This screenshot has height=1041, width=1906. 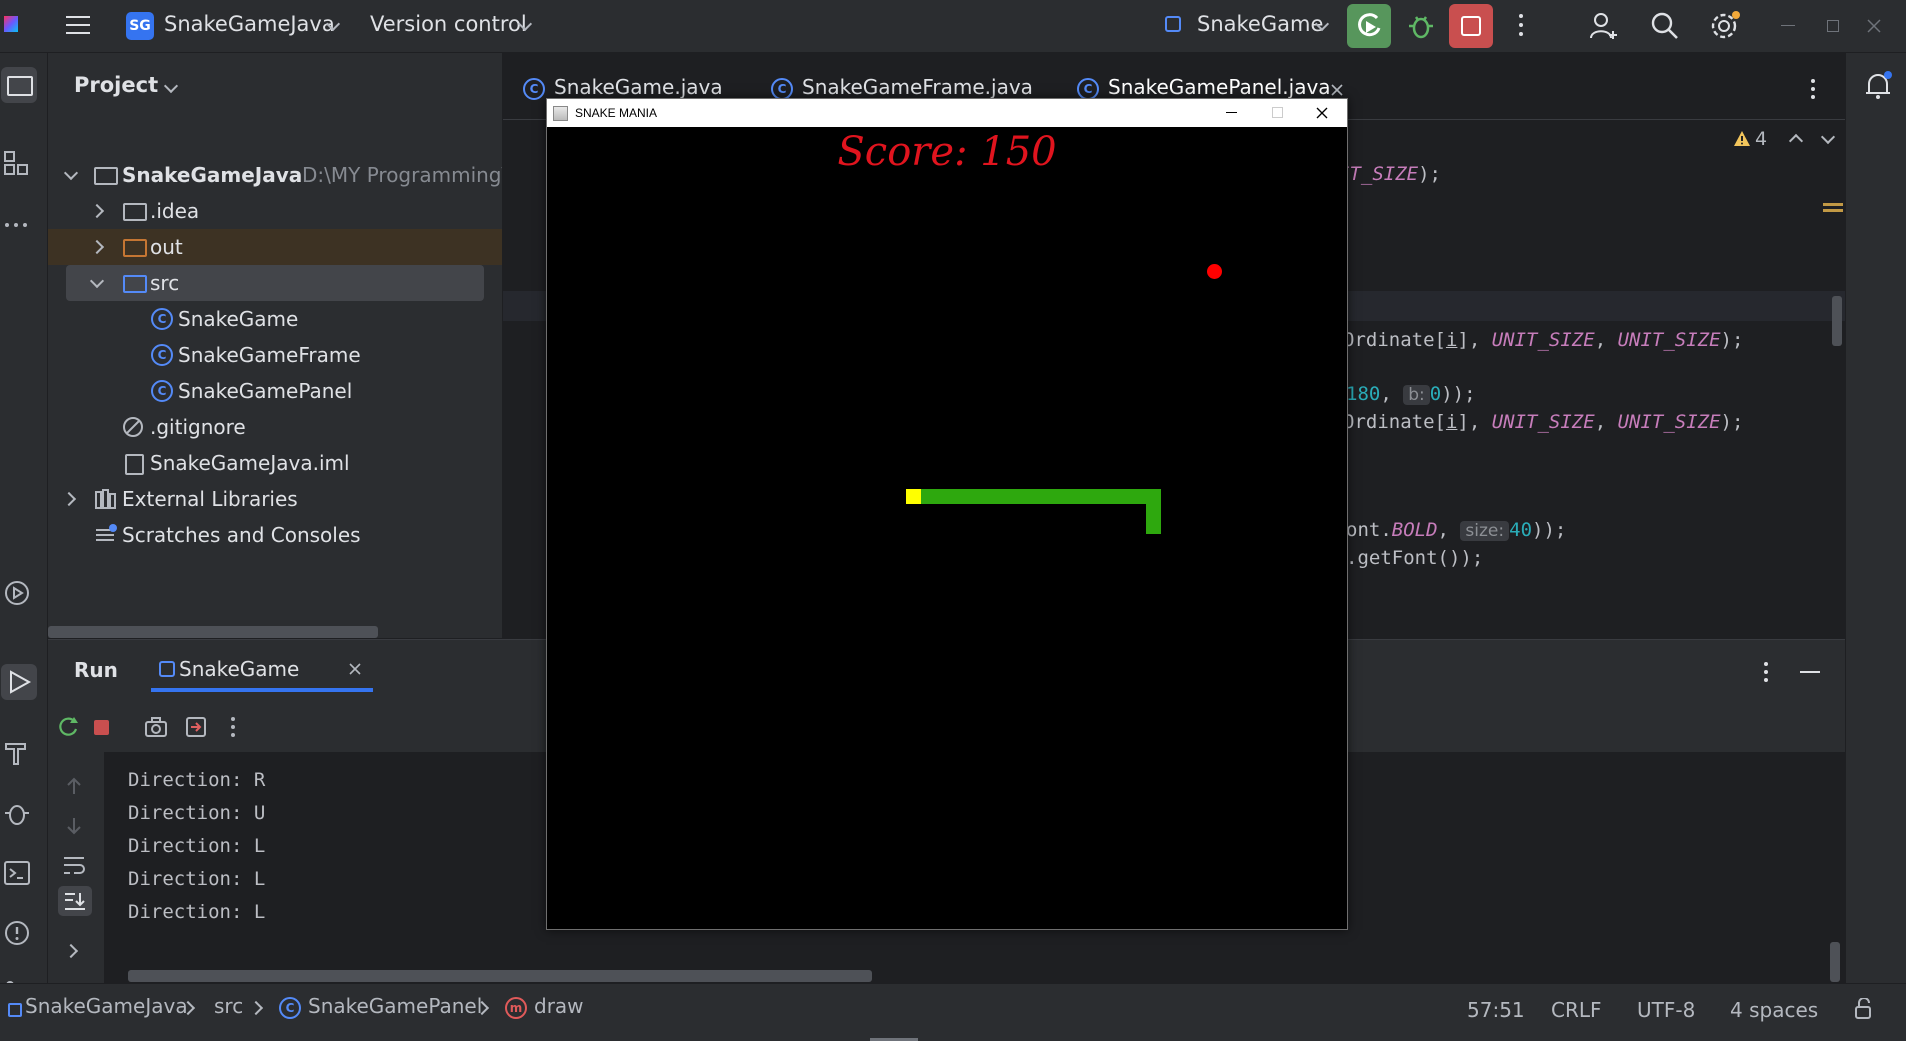 What do you see at coordinates (19, 682) in the screenshot?
I see `run-tool-button` at bounding box center [19, 682].